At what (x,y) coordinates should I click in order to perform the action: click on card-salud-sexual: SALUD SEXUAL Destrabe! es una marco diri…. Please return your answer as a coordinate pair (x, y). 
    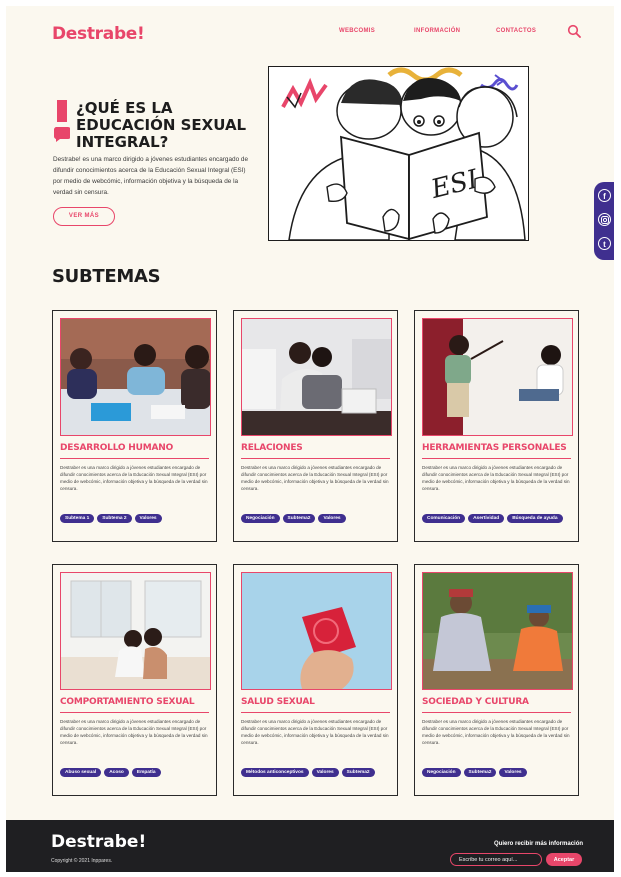
    Looking at the image, I should click on (315, 680).